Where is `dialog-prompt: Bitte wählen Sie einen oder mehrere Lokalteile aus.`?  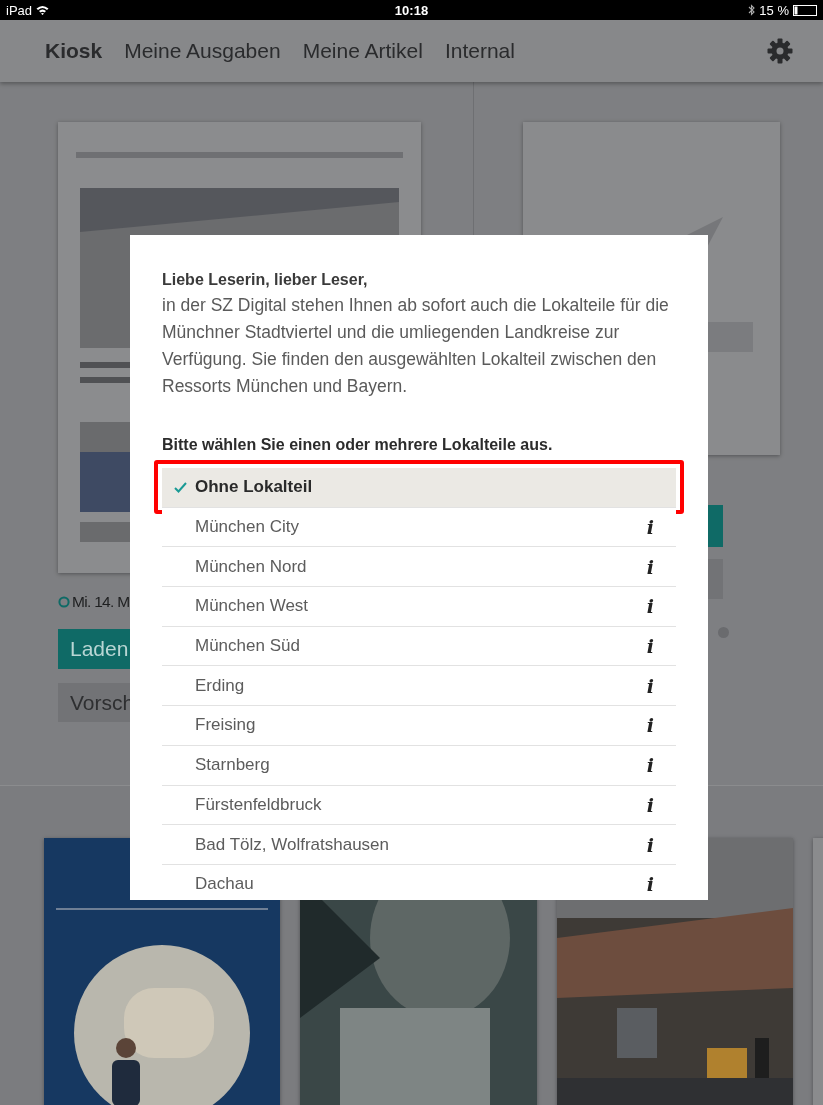 dialog-prompt: Bitte wählen Sie einen oder mehrere Lokalteile aus. is located at coordinates (358, 445).